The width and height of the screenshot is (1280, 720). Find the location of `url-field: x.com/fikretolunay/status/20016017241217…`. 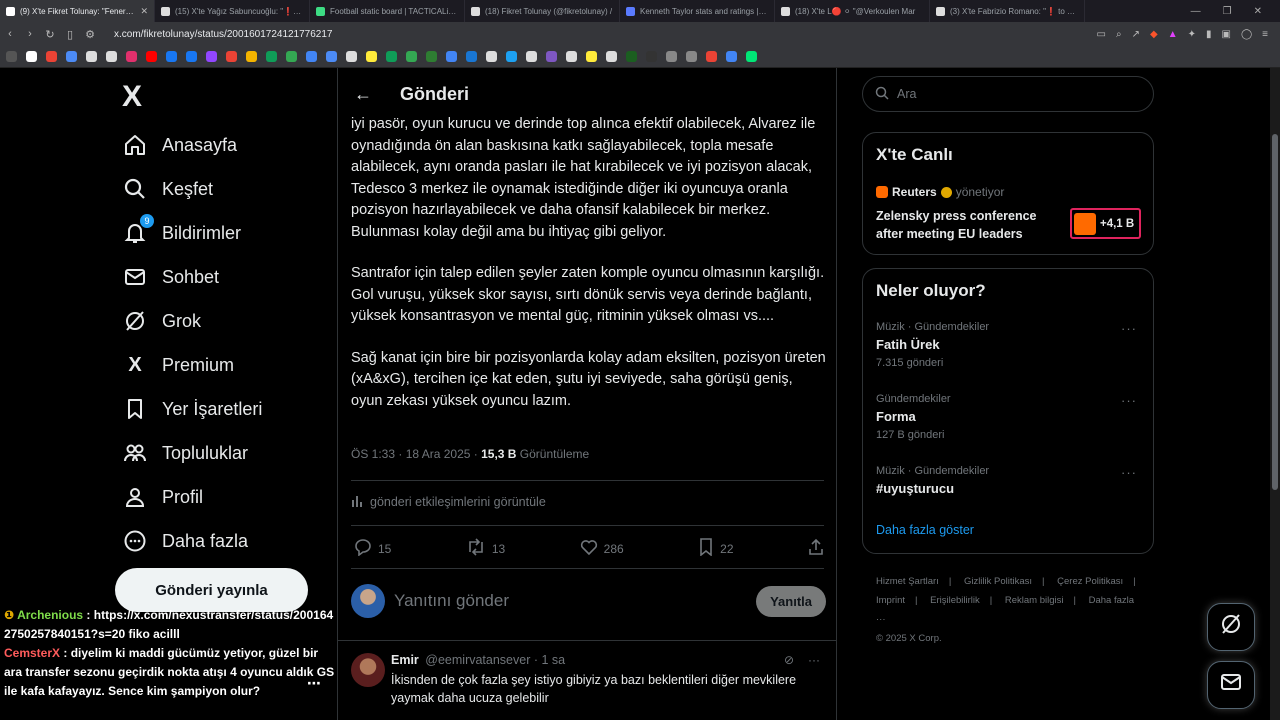

url-field: x.com/fikretolunay/status/20016017241217… is located at coordinates (223, 34).